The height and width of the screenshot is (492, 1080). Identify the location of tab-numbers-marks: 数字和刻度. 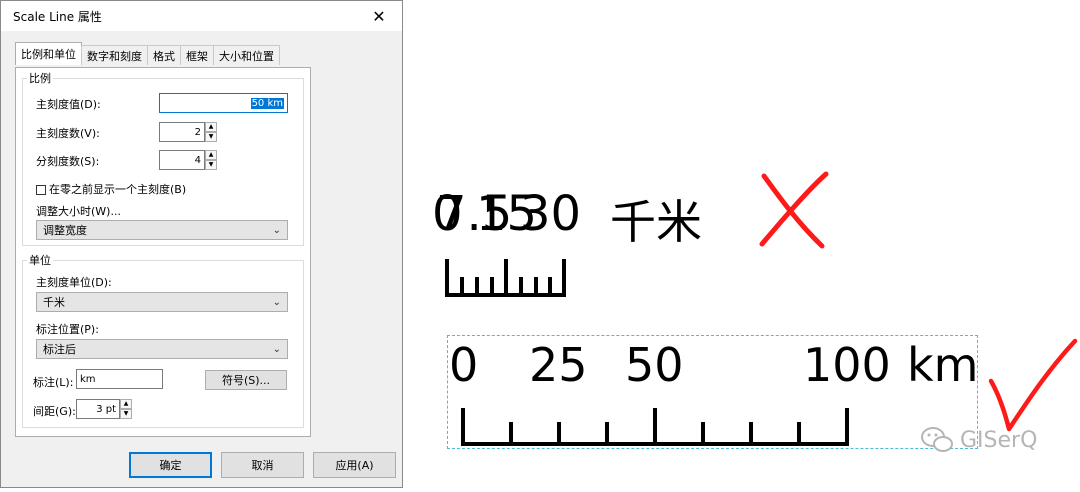
(114, 55).